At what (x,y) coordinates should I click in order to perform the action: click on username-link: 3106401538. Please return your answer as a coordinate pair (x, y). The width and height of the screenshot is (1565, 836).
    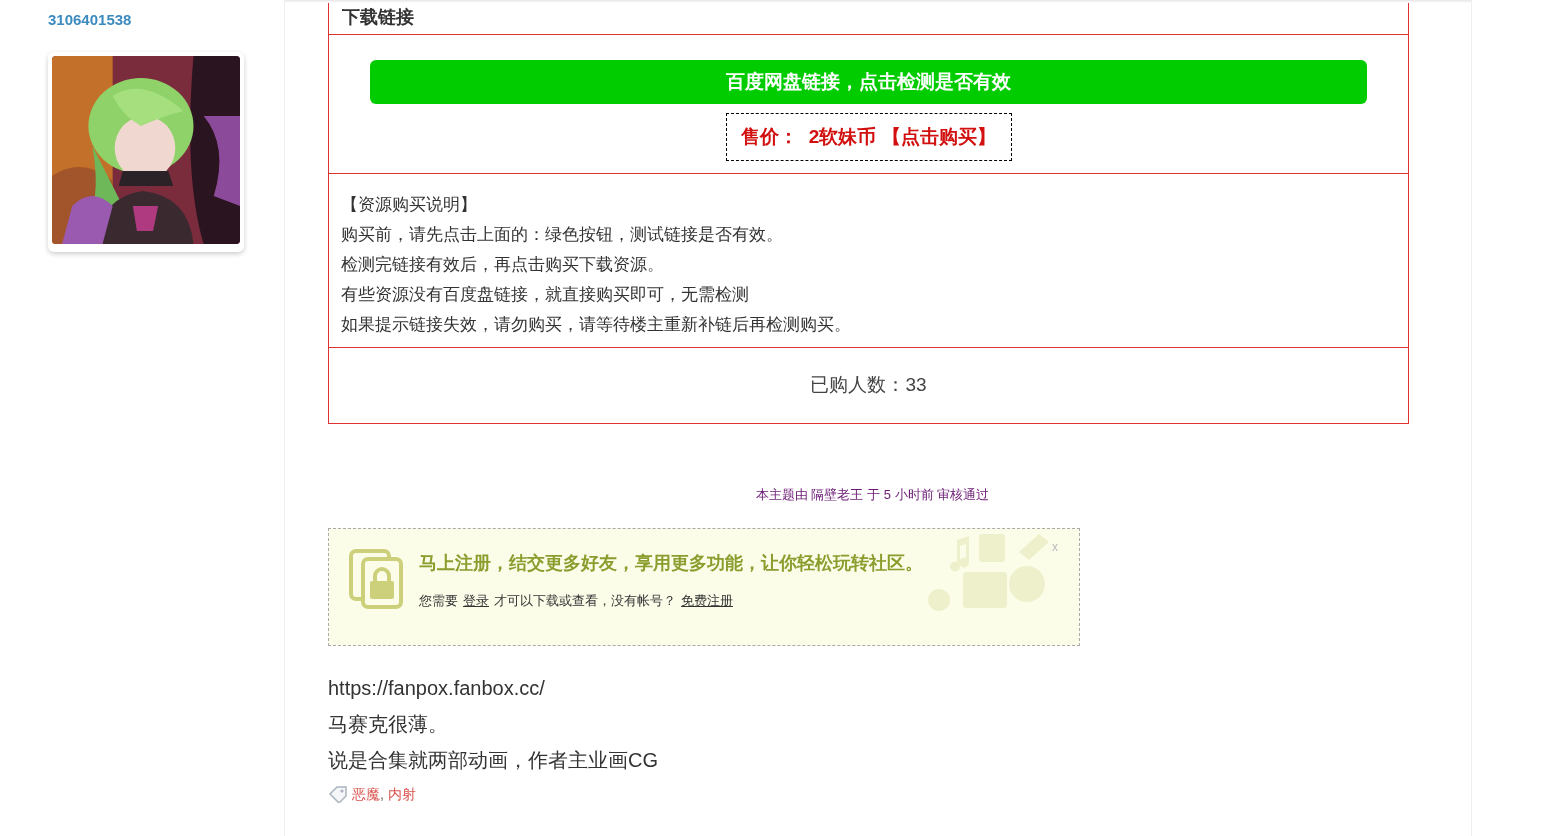
    Looking at the image, I should click on (166, 20).